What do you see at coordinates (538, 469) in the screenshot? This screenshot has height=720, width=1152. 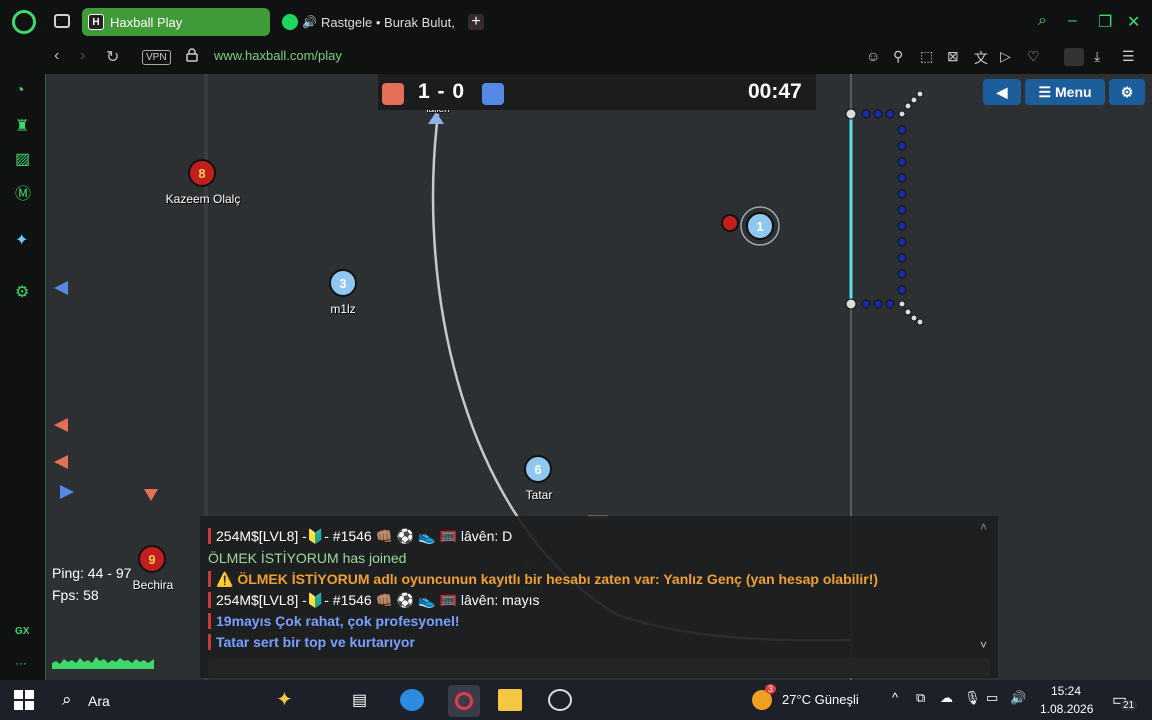 I see `player-blue: 6` at bounding box center [538, 469].